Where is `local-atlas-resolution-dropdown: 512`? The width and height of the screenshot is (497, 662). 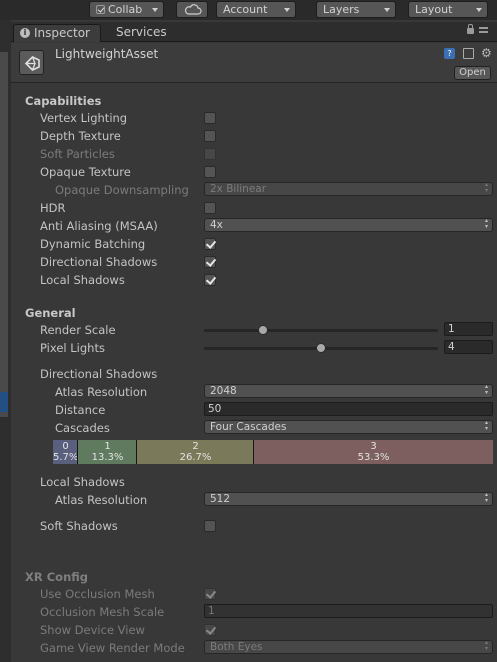 local-atlas-resolution-dropdown: 512 is located at coordinates (348, 499).